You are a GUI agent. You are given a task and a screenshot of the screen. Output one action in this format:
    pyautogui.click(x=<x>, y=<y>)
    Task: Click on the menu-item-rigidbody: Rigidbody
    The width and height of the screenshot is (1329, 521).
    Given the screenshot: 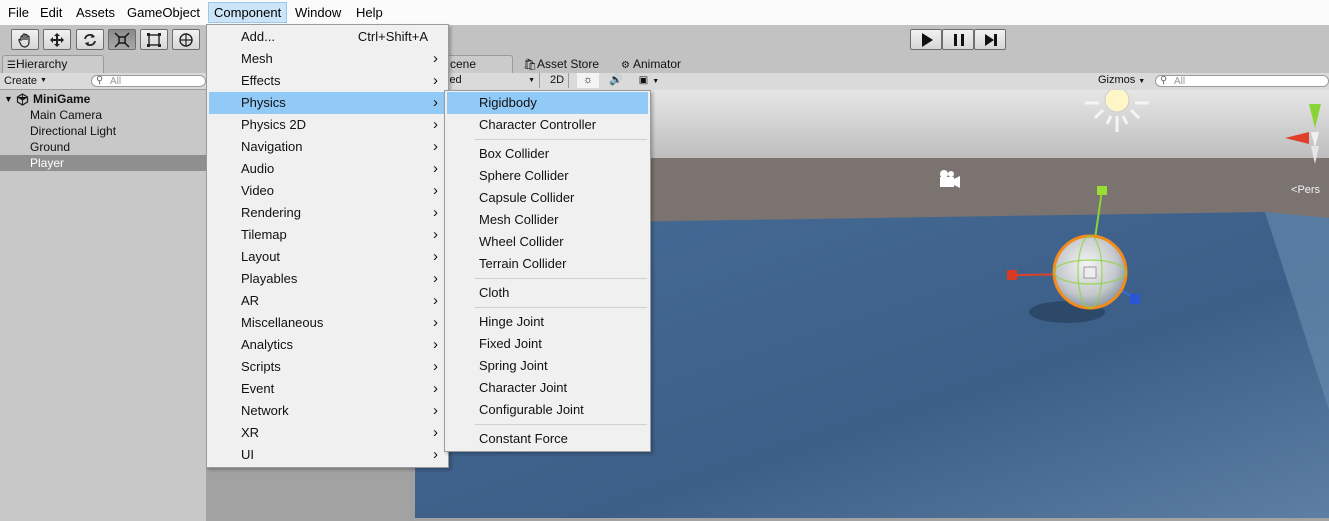 What is the action you would take?
    pyautogui.click(x=547, y=103)
    